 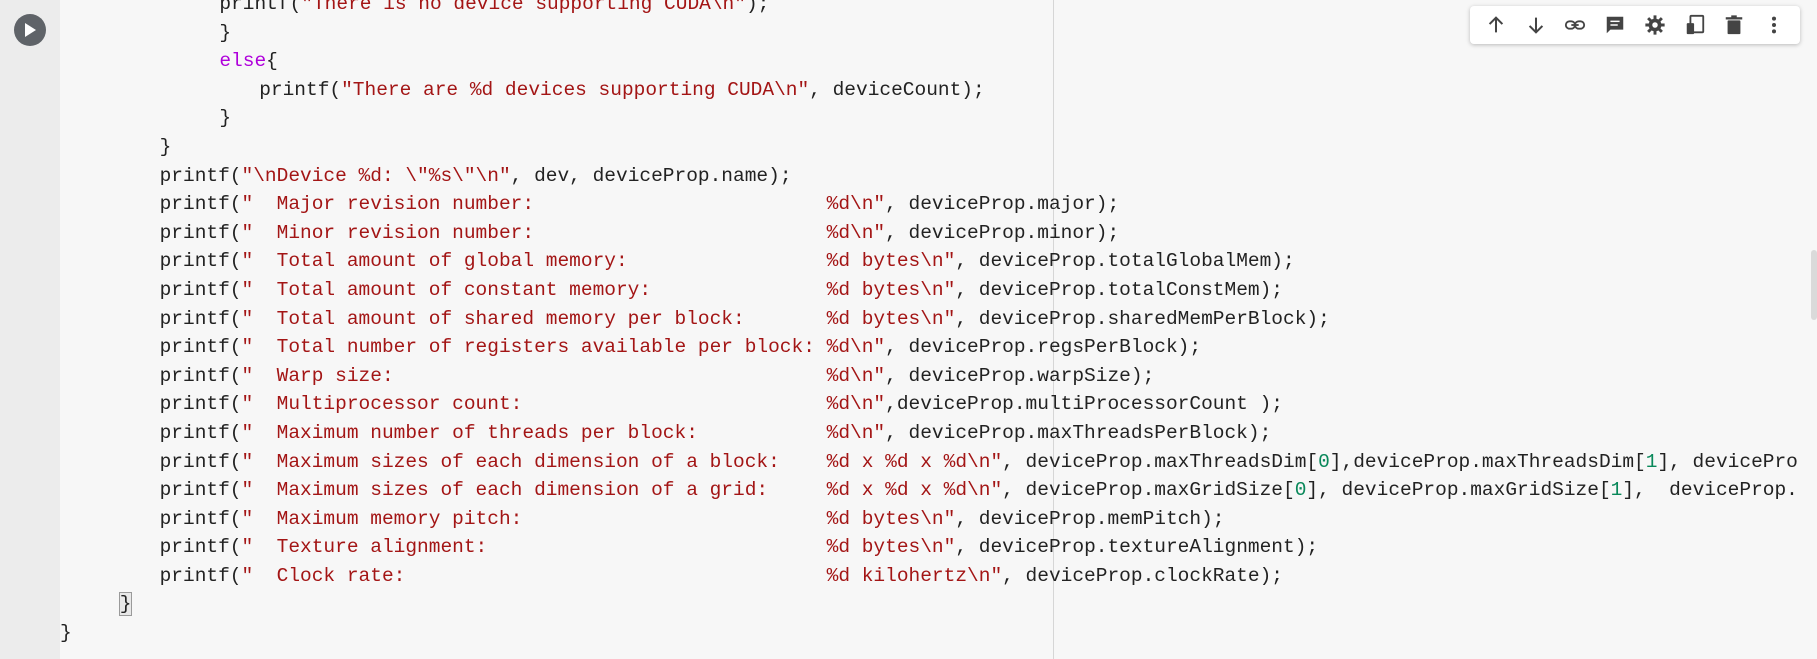 I want to click on play-icon, so click(x=30, y=30).